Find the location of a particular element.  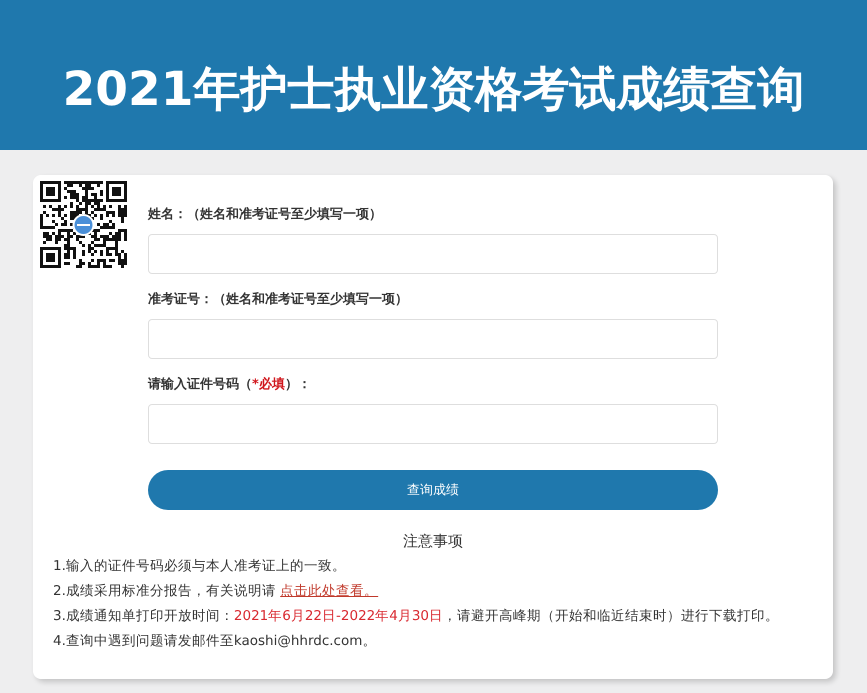

qr-code-icon is located at coordinates (83, 224).